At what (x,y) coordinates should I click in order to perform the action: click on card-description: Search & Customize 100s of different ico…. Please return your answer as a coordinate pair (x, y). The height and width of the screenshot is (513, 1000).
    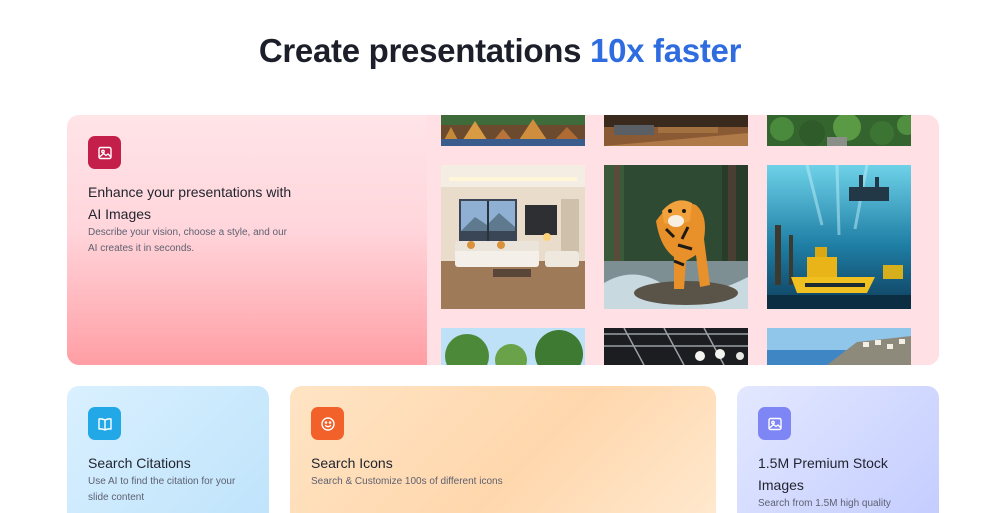
    Looking at the image, I should click on (407, 481).